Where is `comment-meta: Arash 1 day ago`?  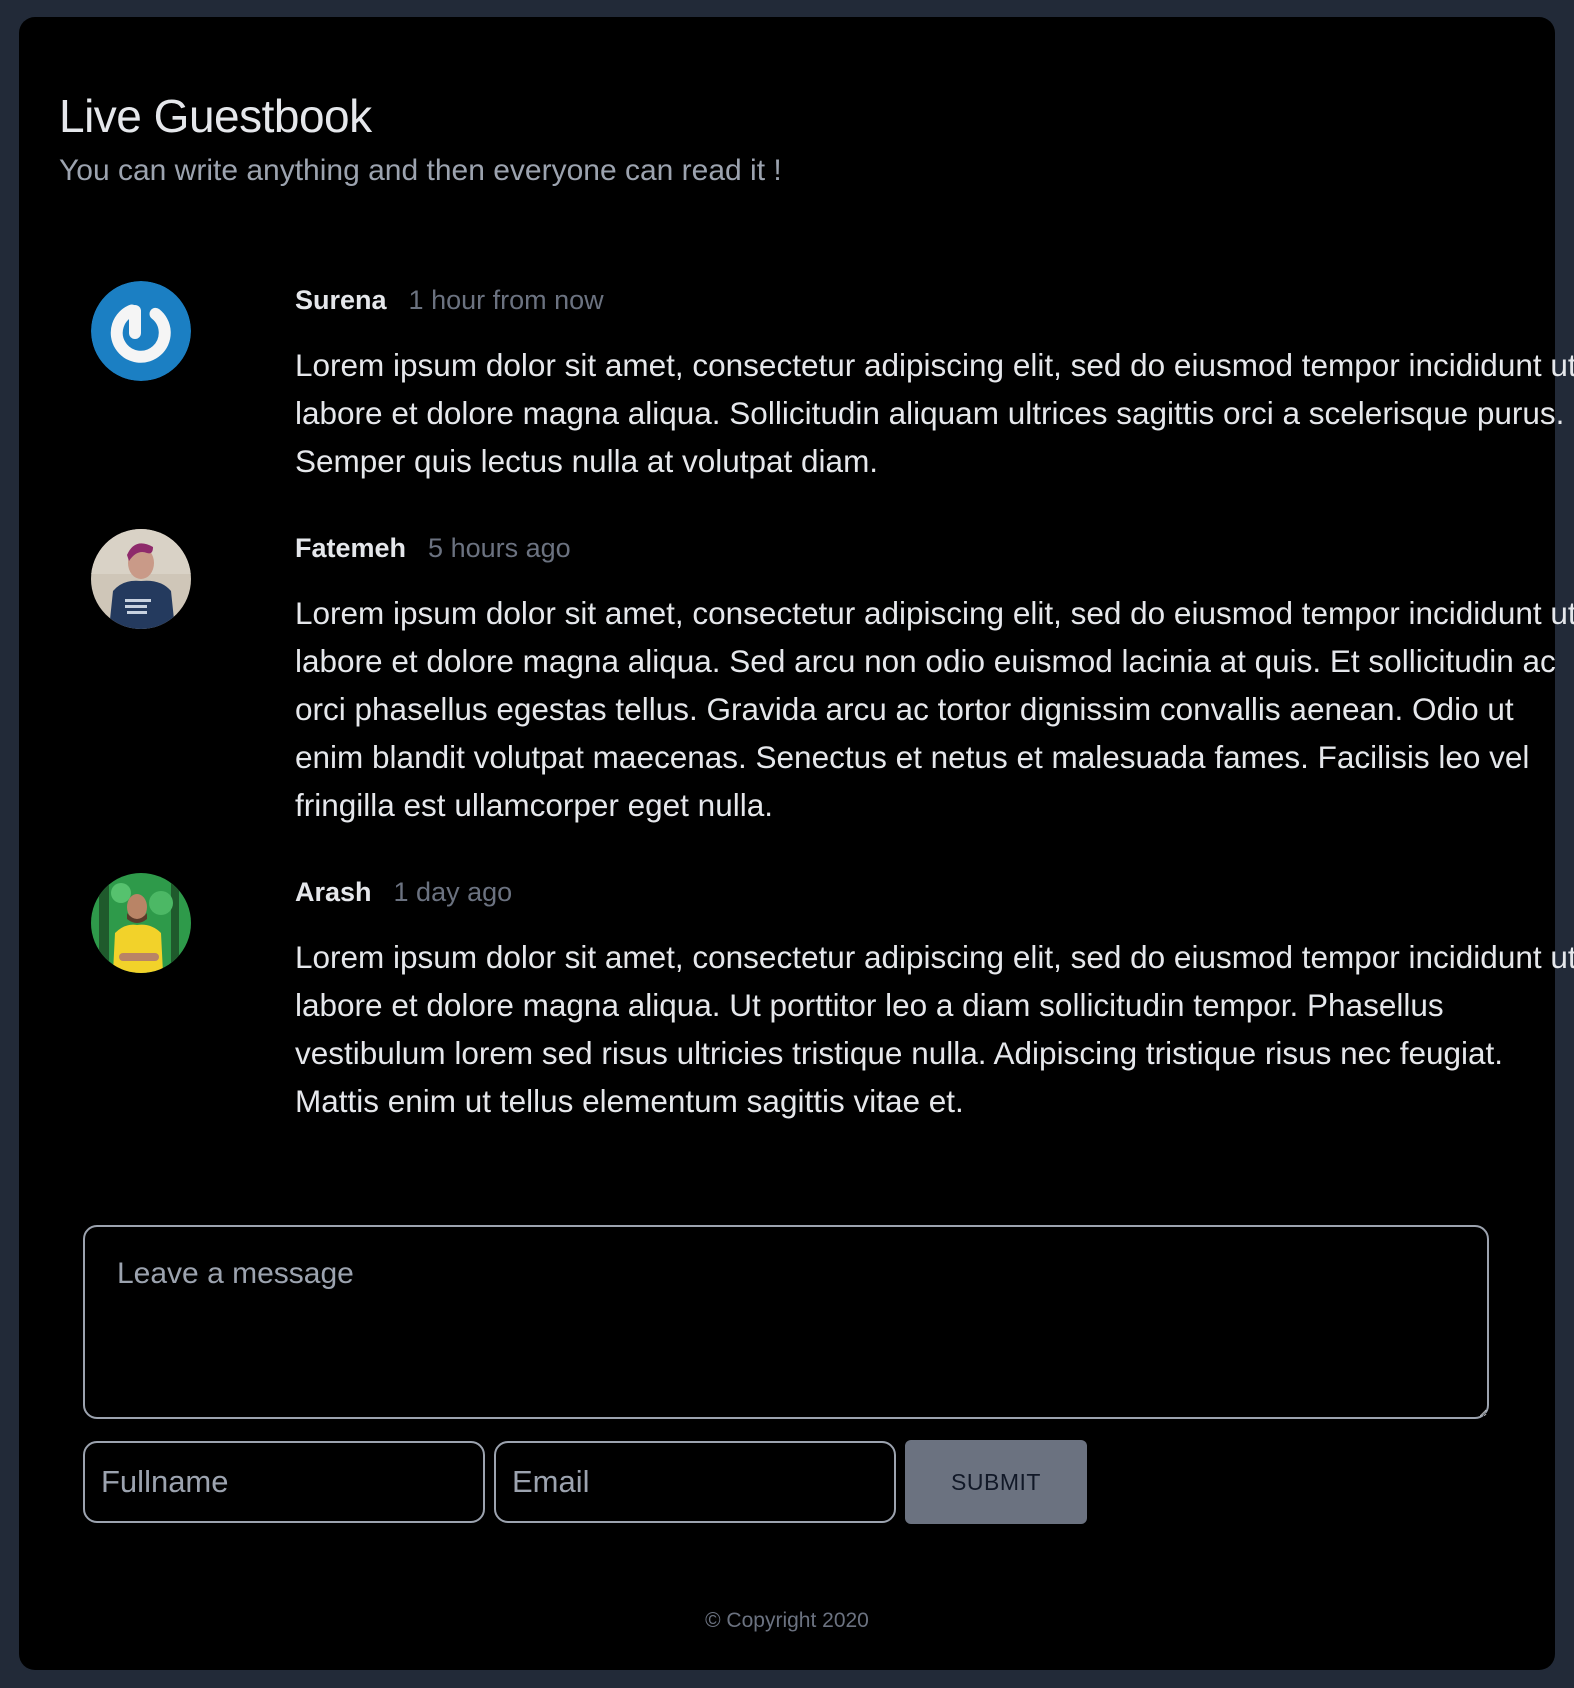
comment-meta: Arash 1 day ago is located at coordinates (403, 892).